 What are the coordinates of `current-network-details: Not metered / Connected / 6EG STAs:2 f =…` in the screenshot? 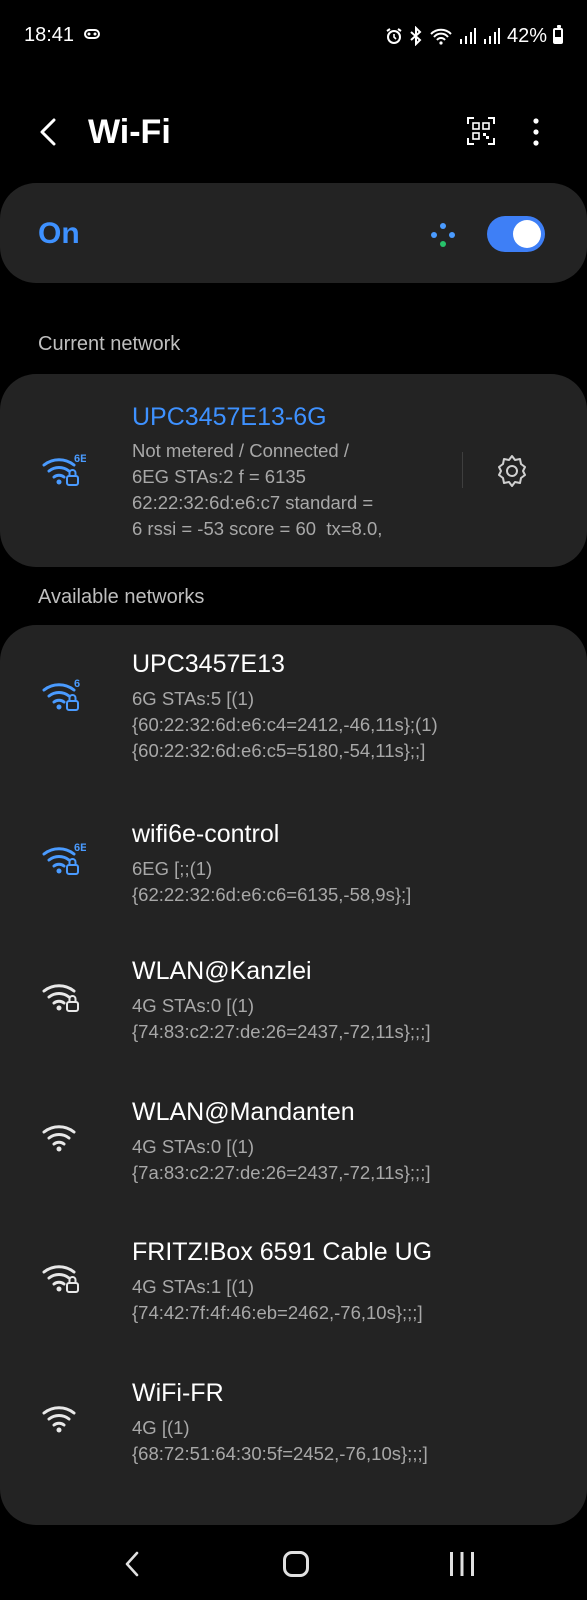 It's located at (257, 489).